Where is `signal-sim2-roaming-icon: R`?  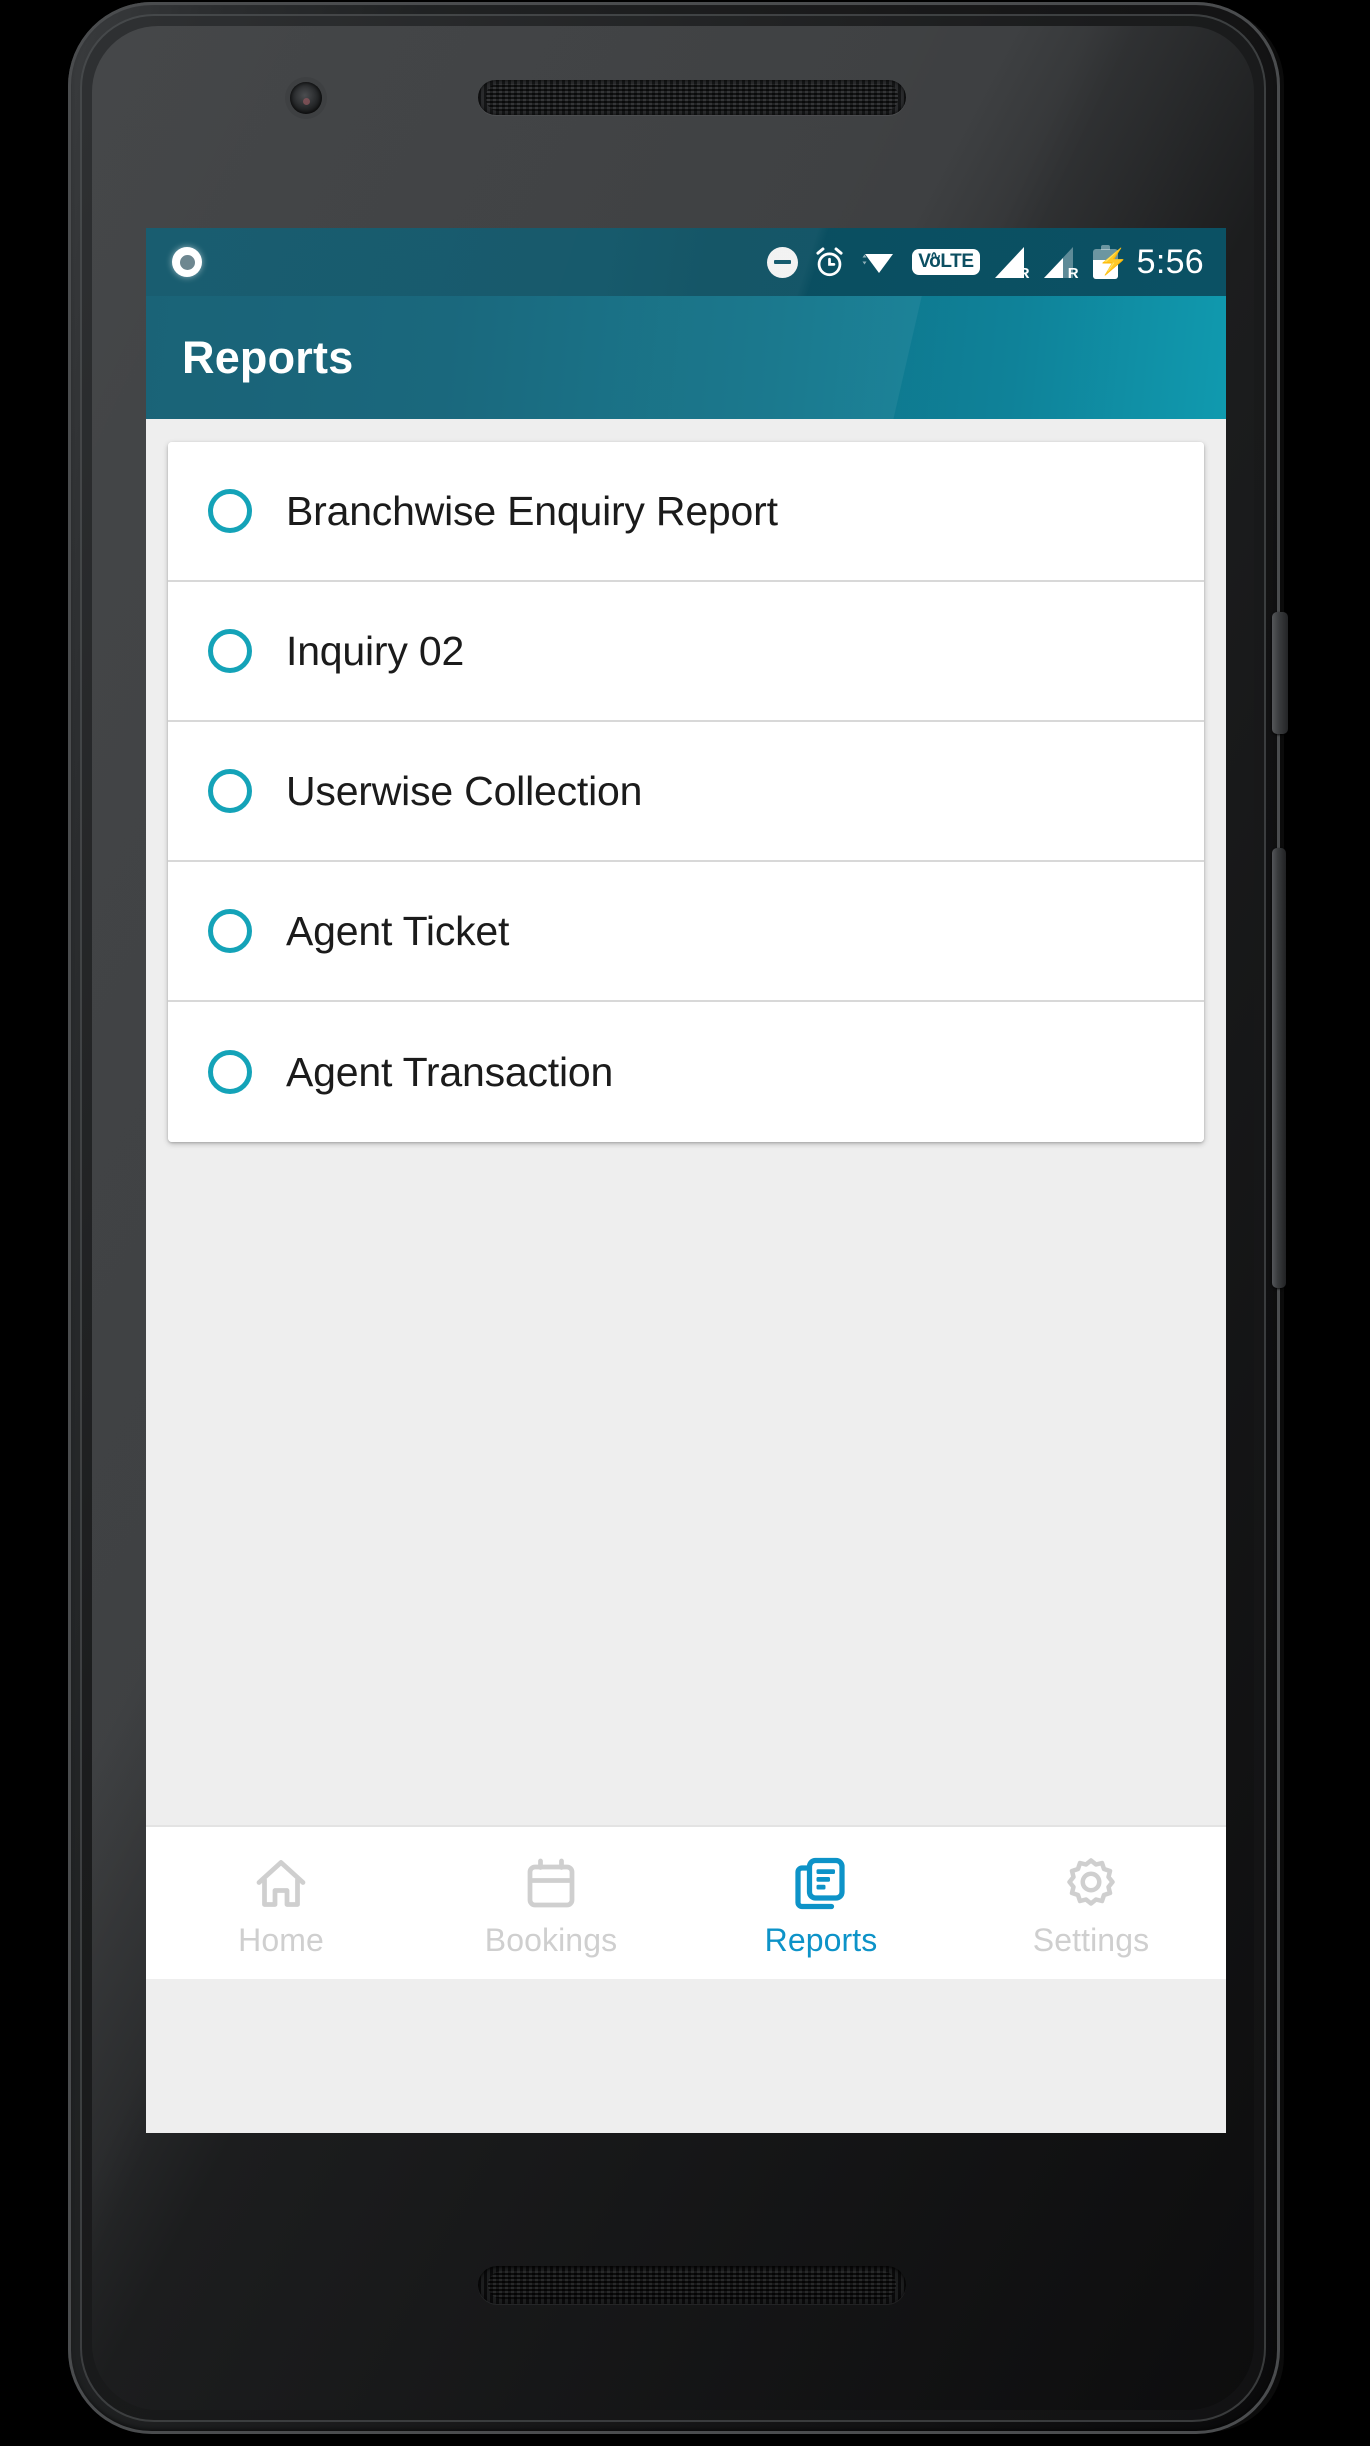 signal-sim2-roaming-icon: R is located at coordinates (1061, 264).